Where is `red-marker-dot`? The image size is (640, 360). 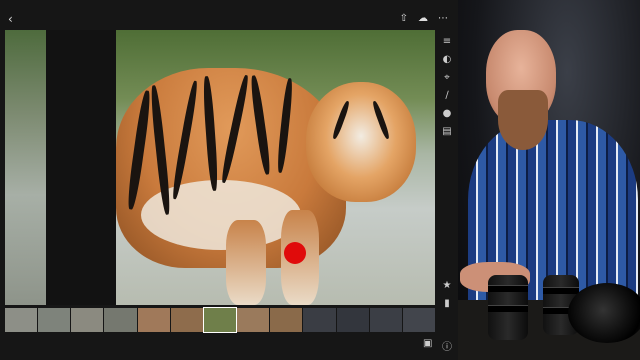
red-marker-dot is located at coordinates (295, 253).